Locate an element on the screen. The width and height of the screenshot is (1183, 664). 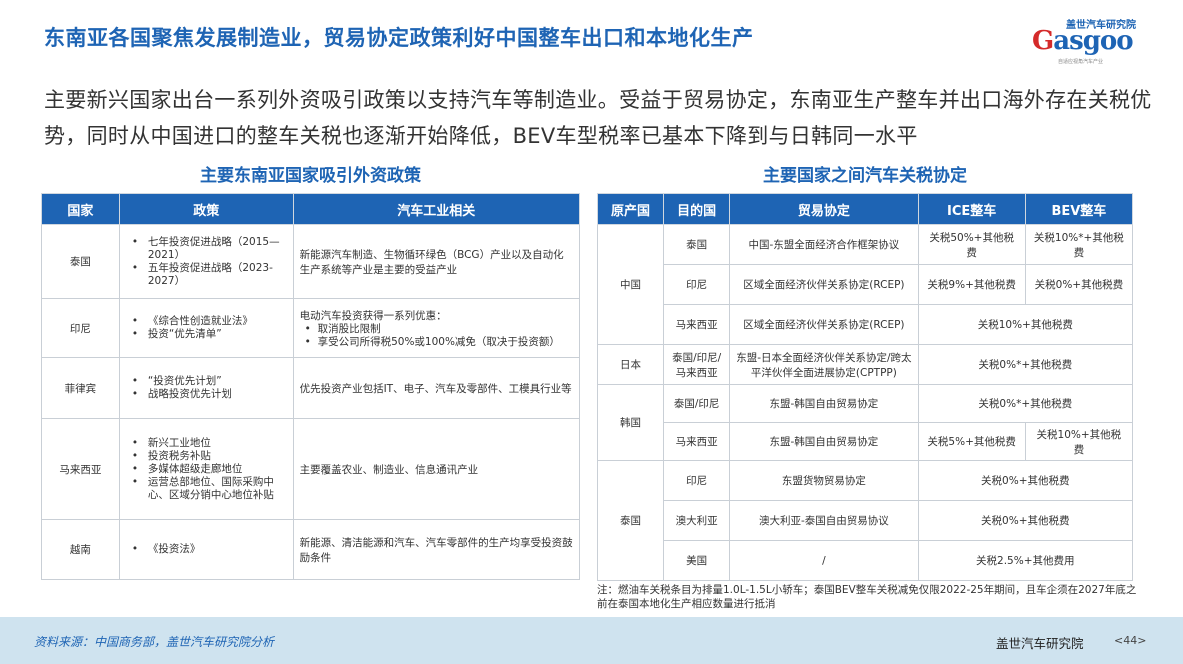
page-title: 东南亚各国聚焦发展制造业，贸易协定政策利好中国整车出口和本地化生产 is located at coordinates (399, 38).